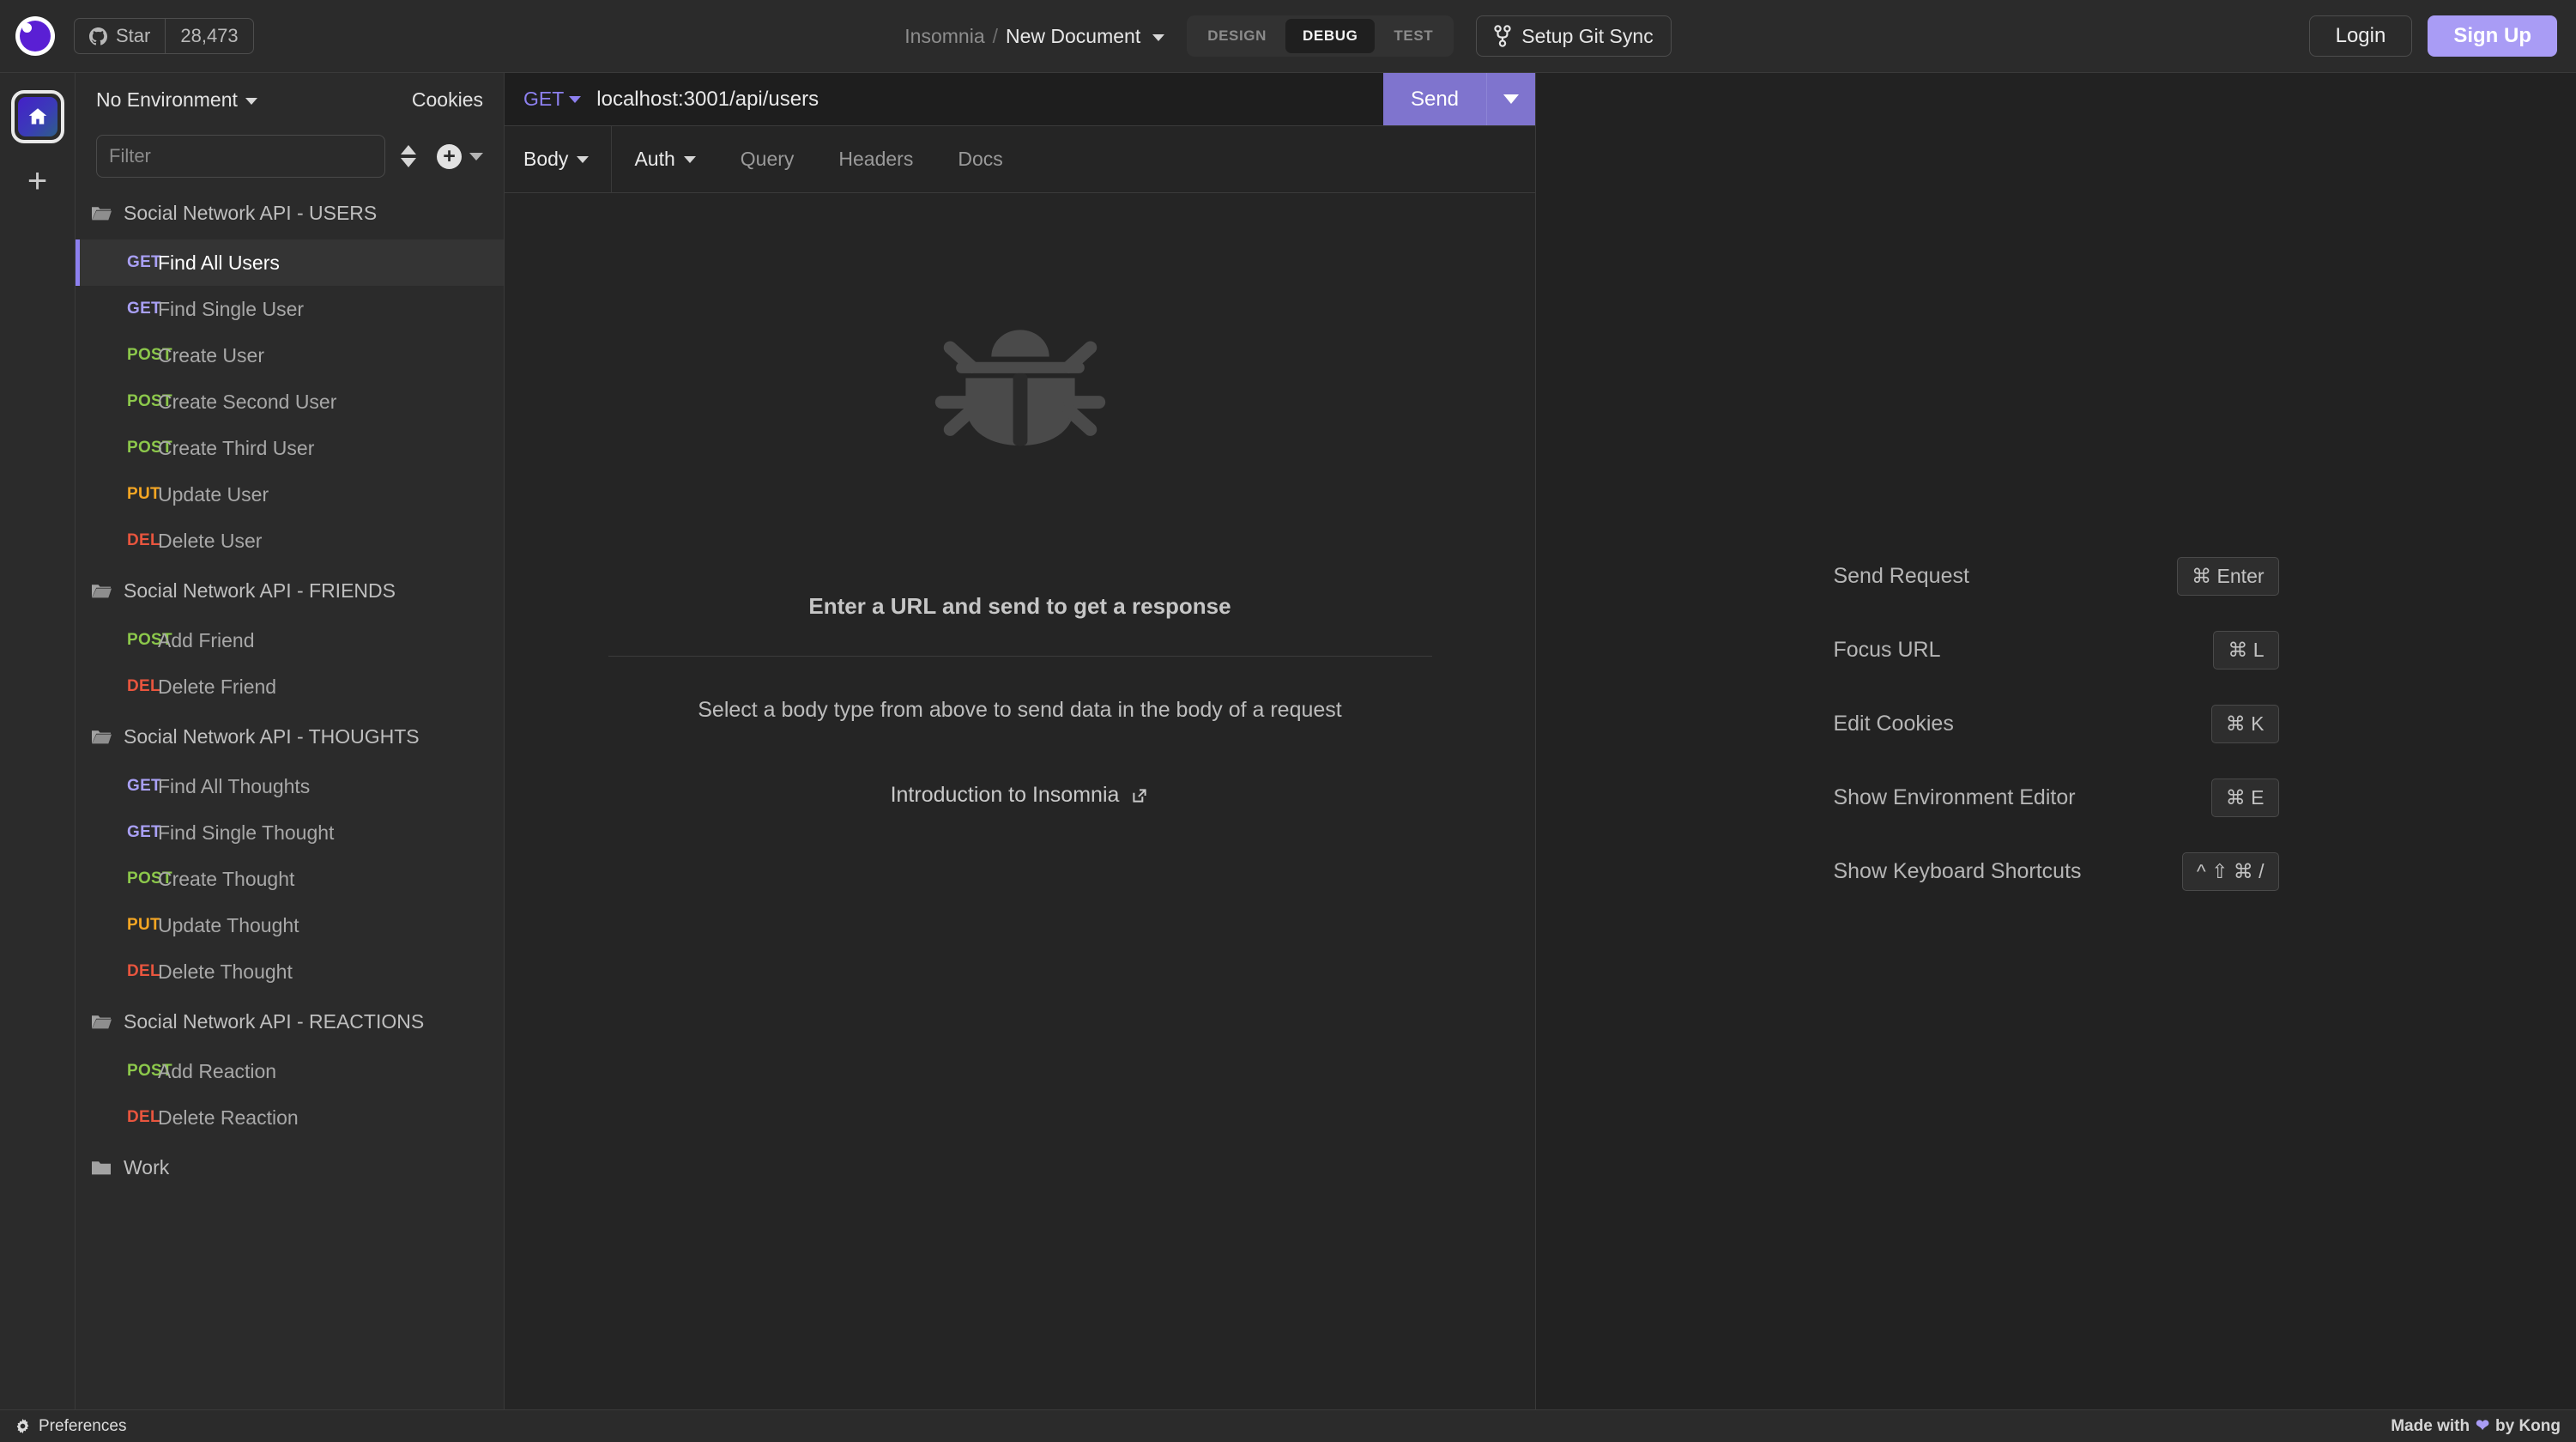 This screenshot has width=2576, height=1442. Describe the element at coordinates (654, 159) in the screenshot. I see `tab-auth-label: Auth` at that location.